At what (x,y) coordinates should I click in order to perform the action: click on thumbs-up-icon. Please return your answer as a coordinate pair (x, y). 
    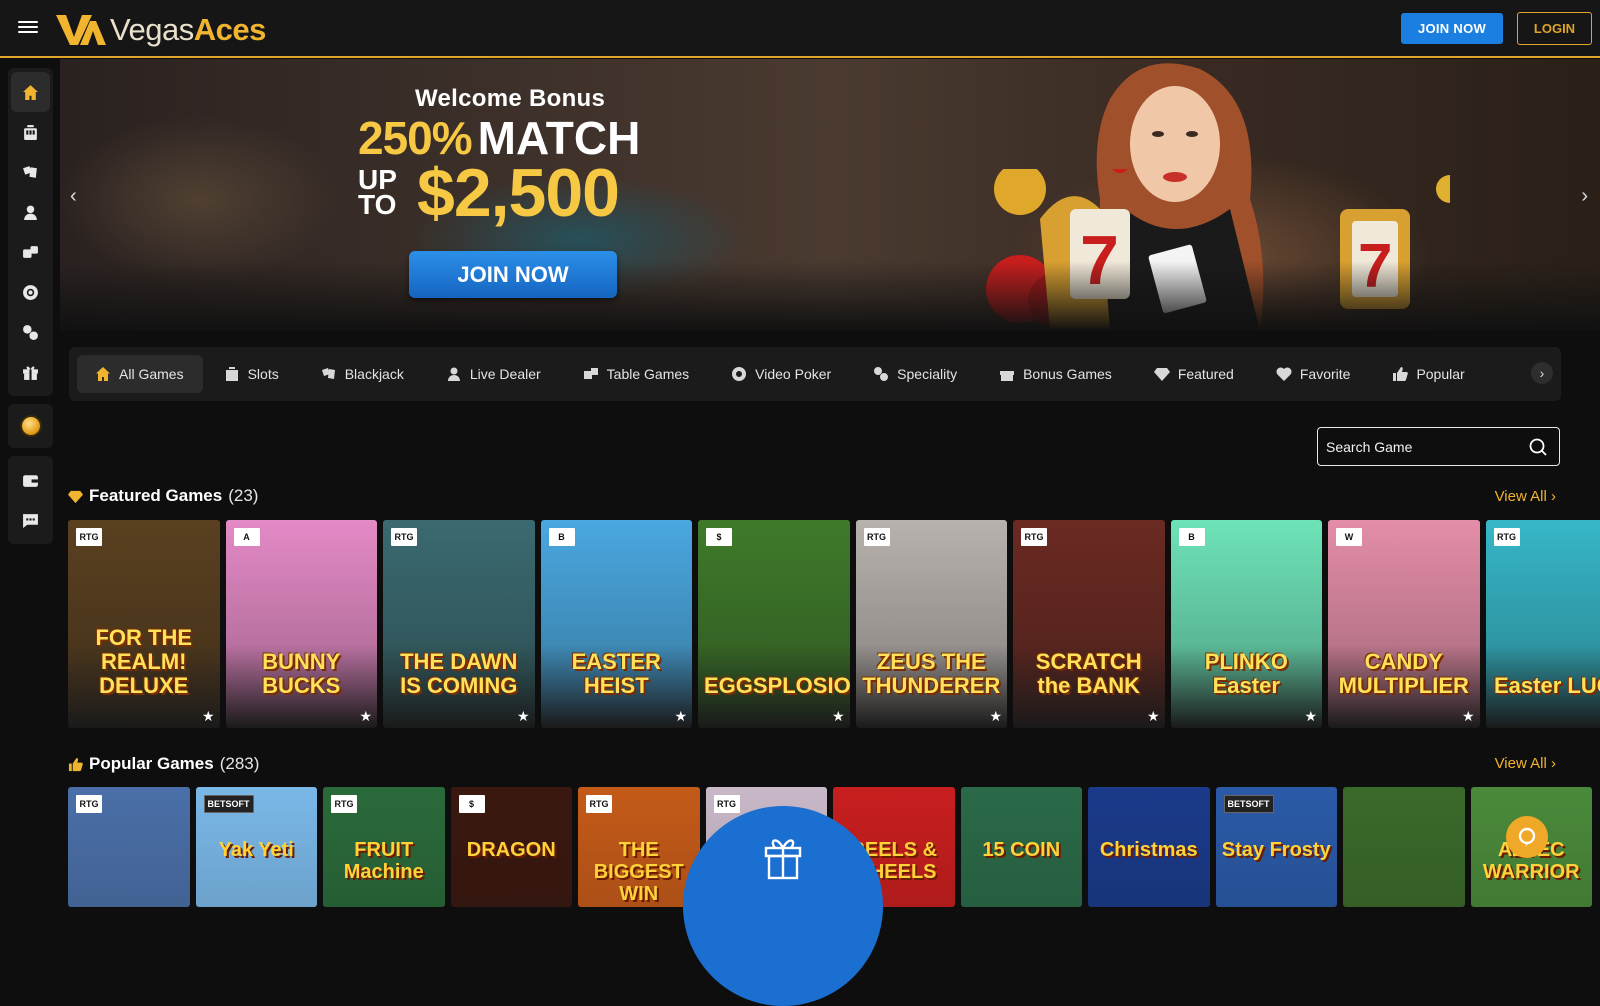
    Looking at the image, I should click on (1400, 374).